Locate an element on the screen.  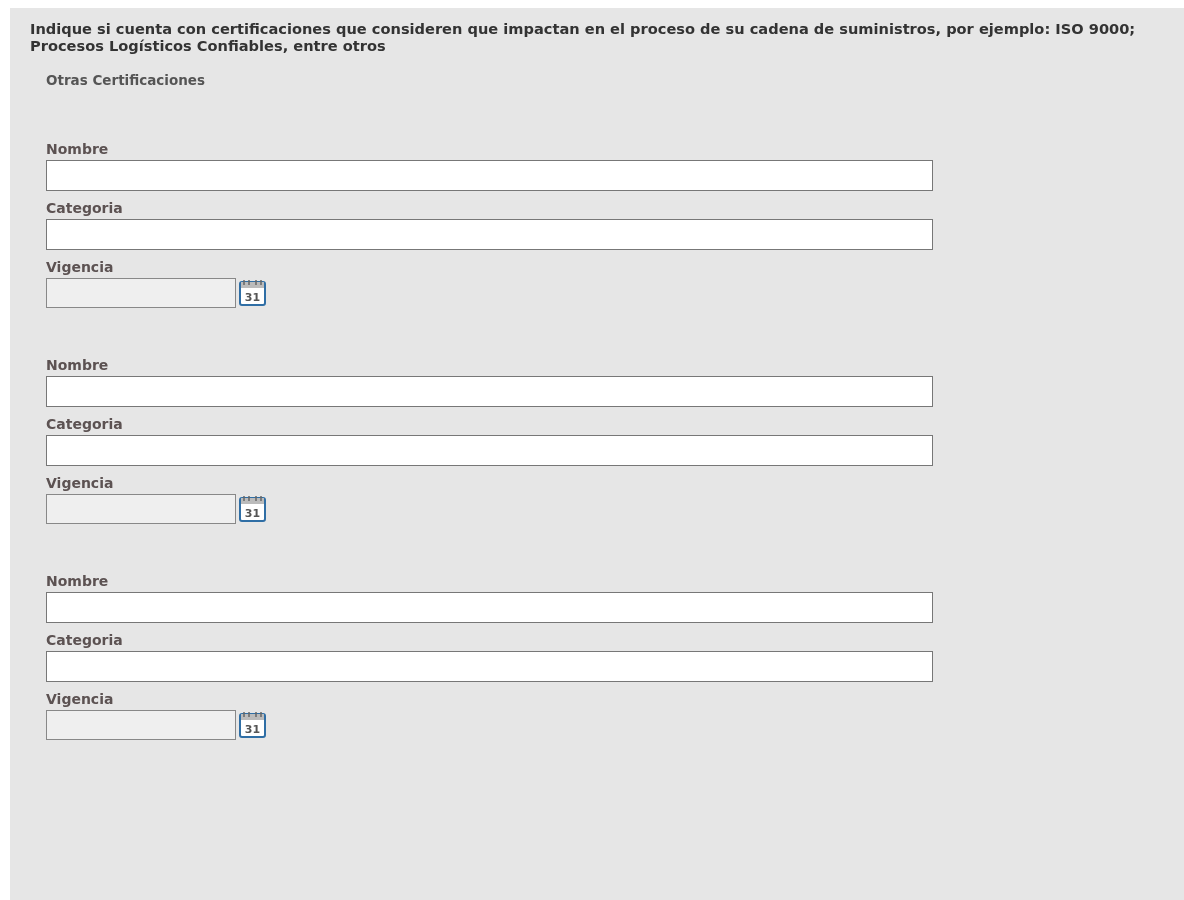
section-title: Otras Certificaciones is located at coordinates (126, 80).